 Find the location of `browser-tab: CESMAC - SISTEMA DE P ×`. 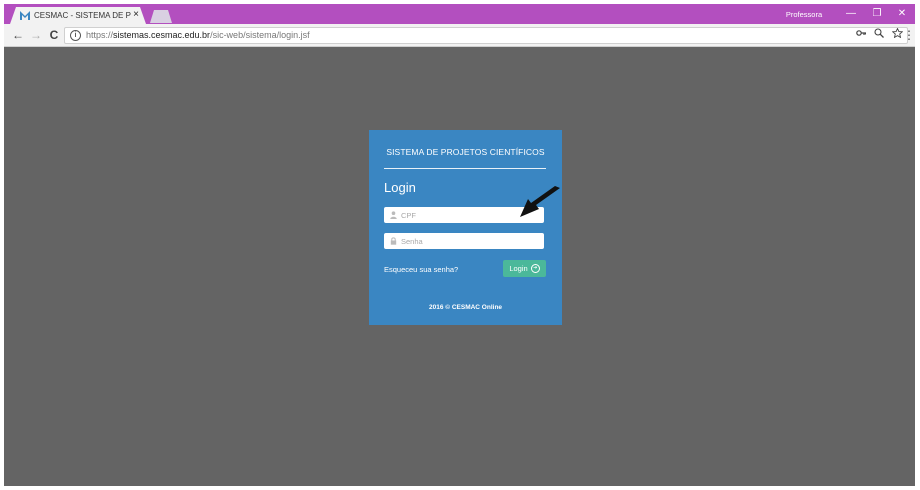

browser-tab: CESMAC - SISTEMA DE P × is located at coordinates (78, 15).